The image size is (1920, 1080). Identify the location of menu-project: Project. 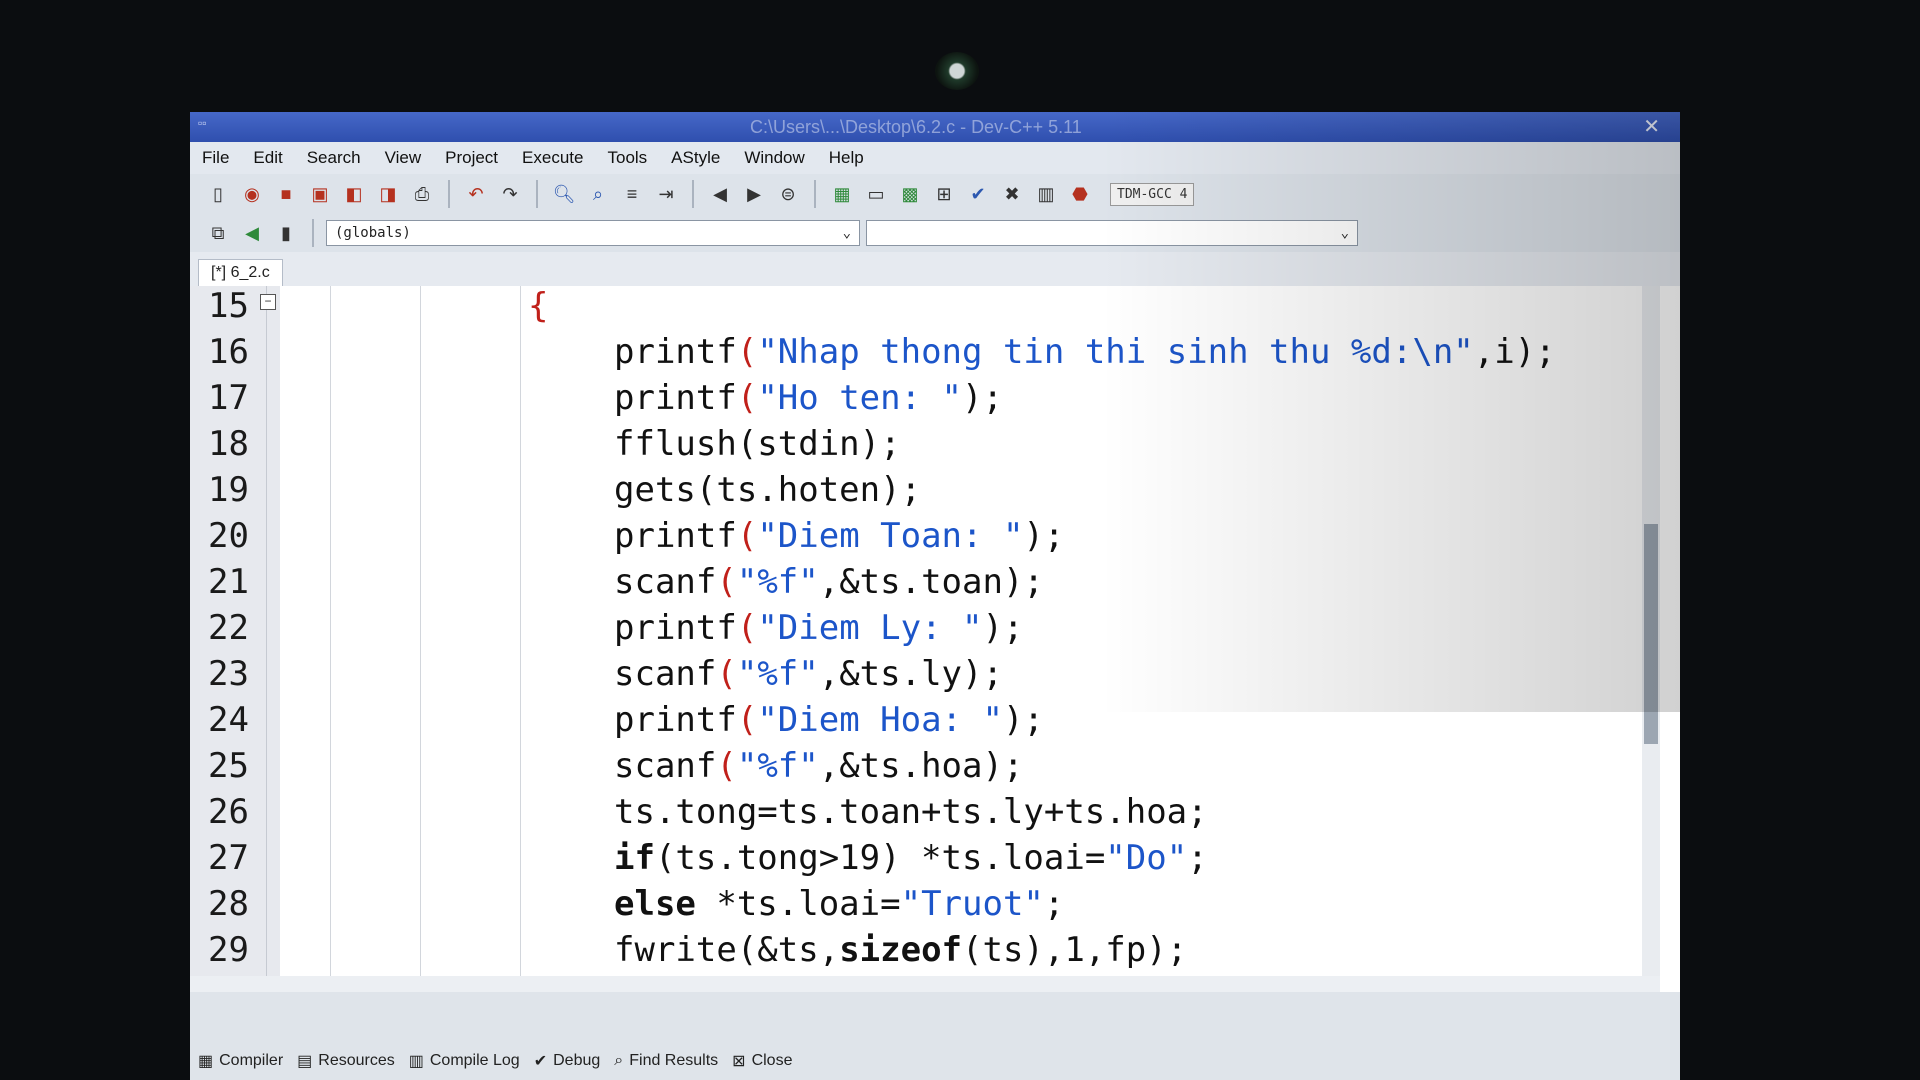
(471, 158).